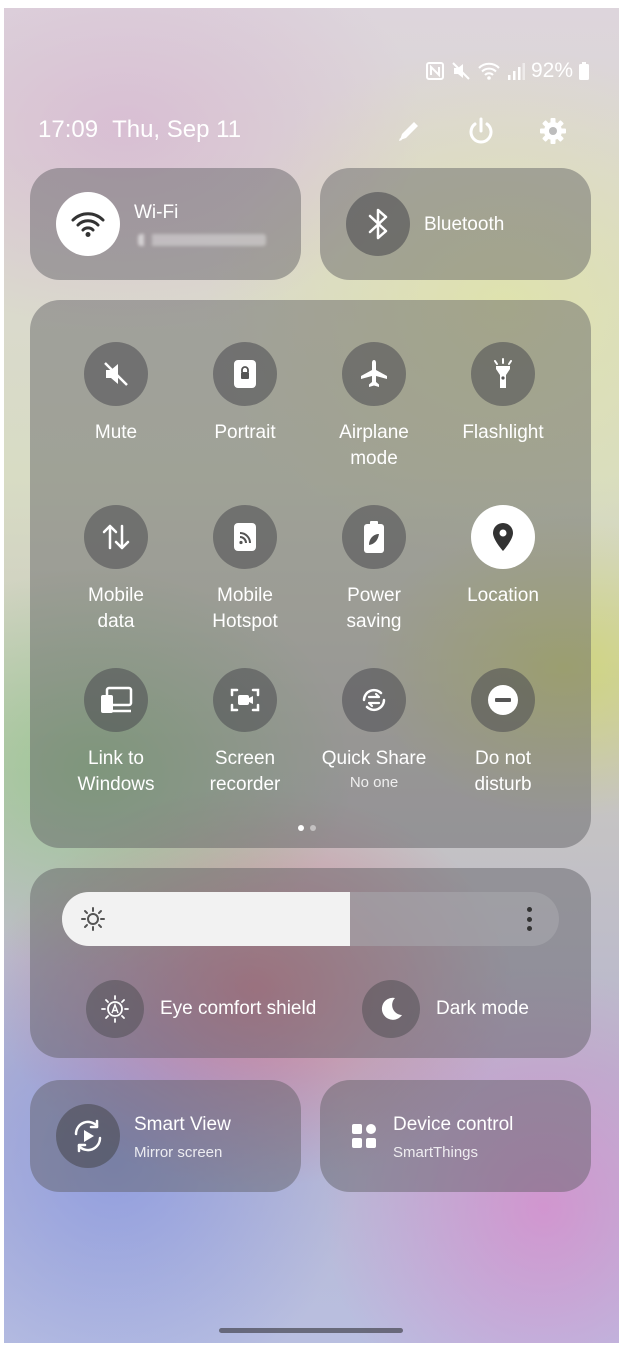 Image resolution: width=626 pixels, height=1348 pixels. What do you see at coordinates (374, 374) in the screenshot?
I see `airplane-icon` at bounding box center [374, 374].